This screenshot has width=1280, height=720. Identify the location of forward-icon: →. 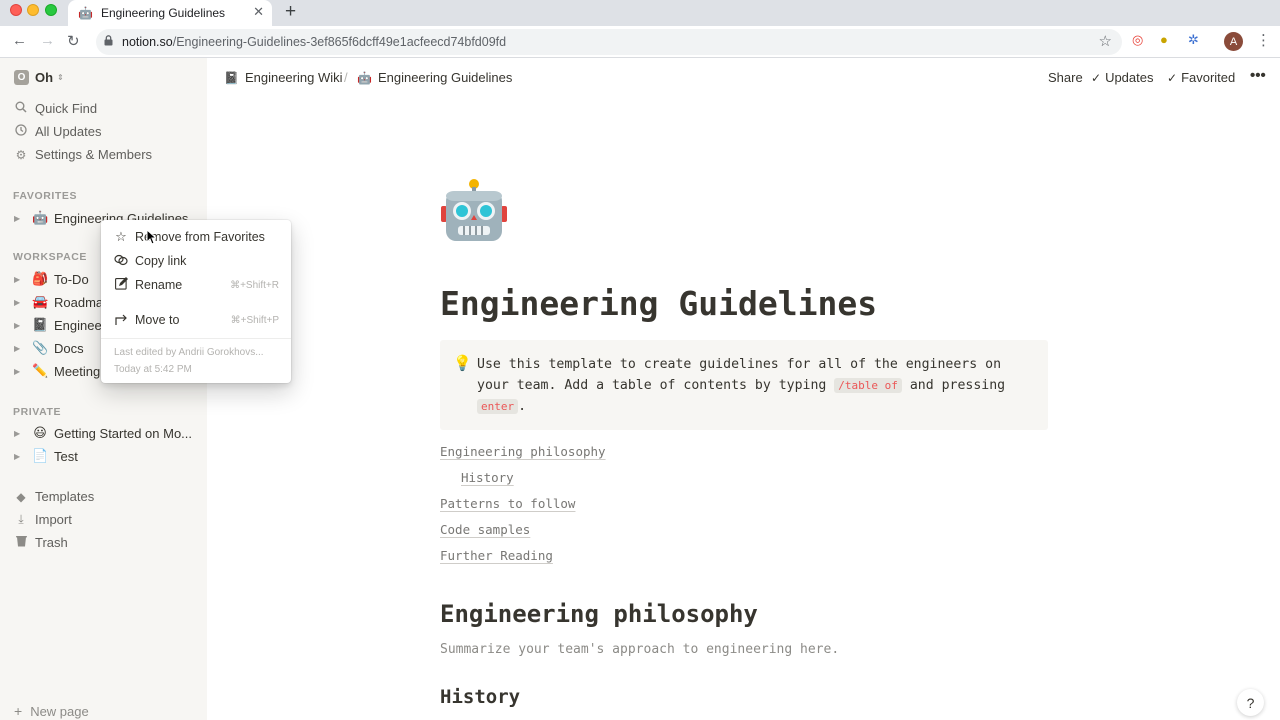
(47, 40).